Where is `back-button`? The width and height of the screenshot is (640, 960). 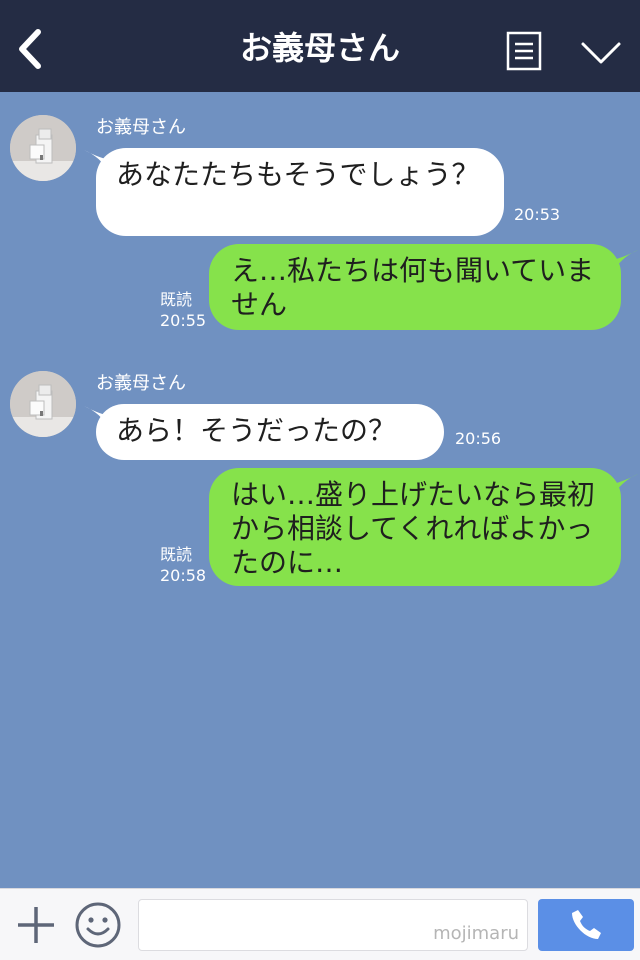 back-button is located at coordinates (30, 49).